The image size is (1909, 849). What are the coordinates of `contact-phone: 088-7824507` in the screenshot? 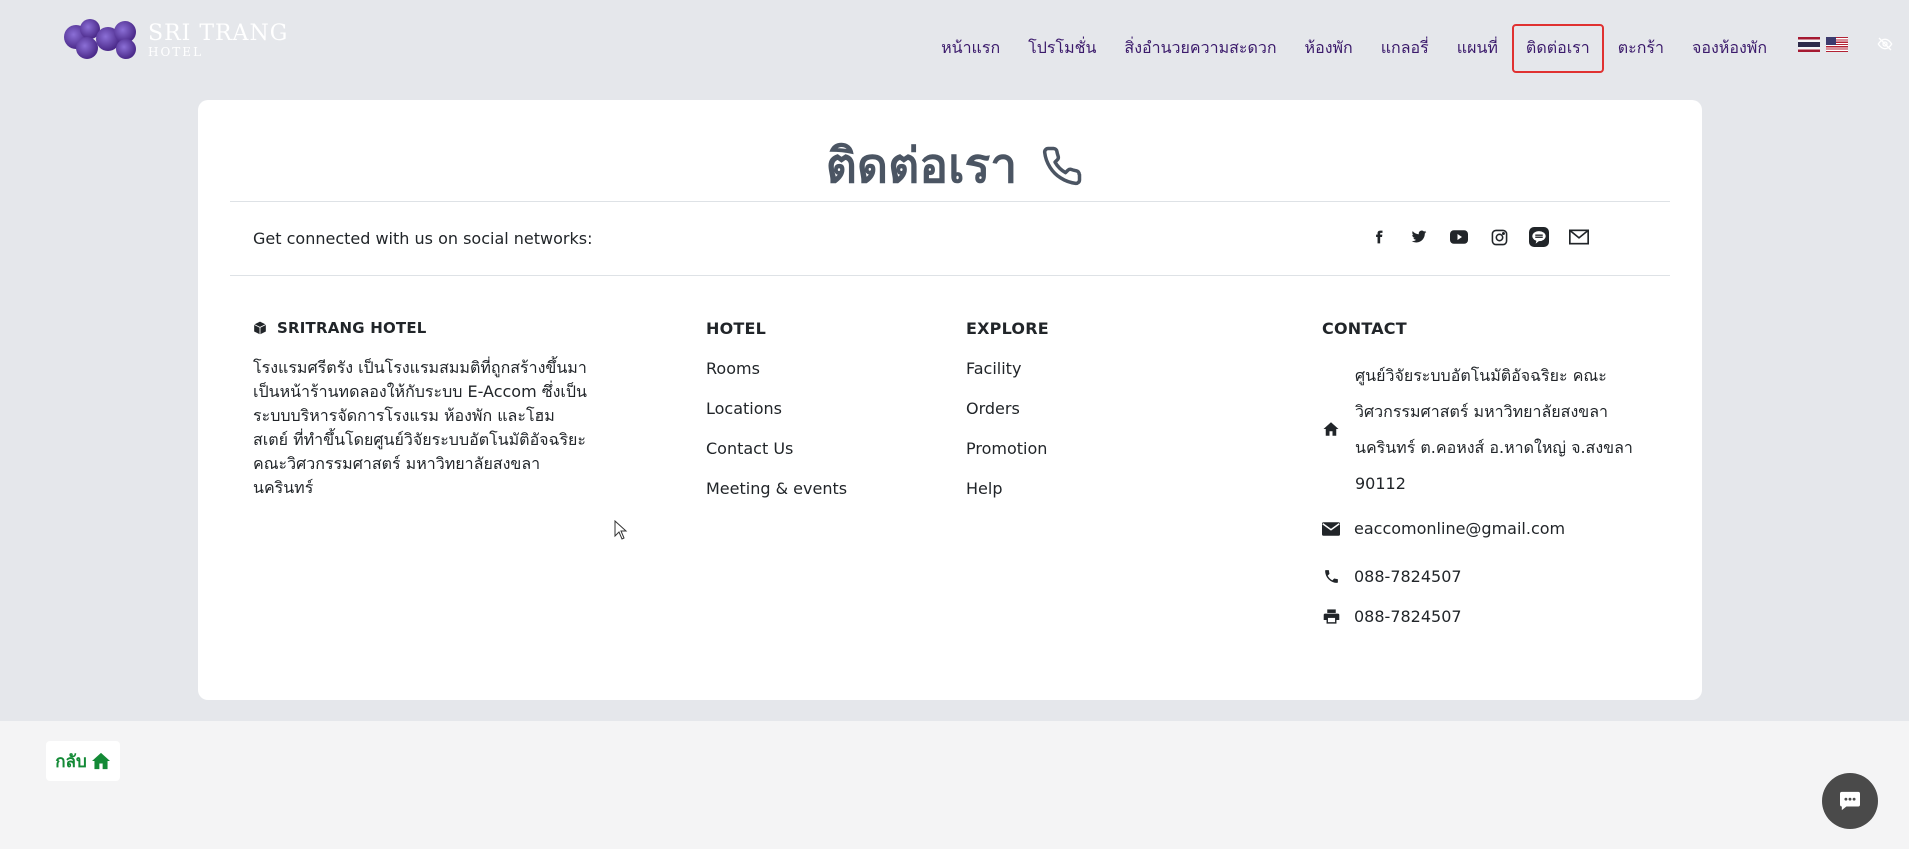 It's located at (1408, 576).